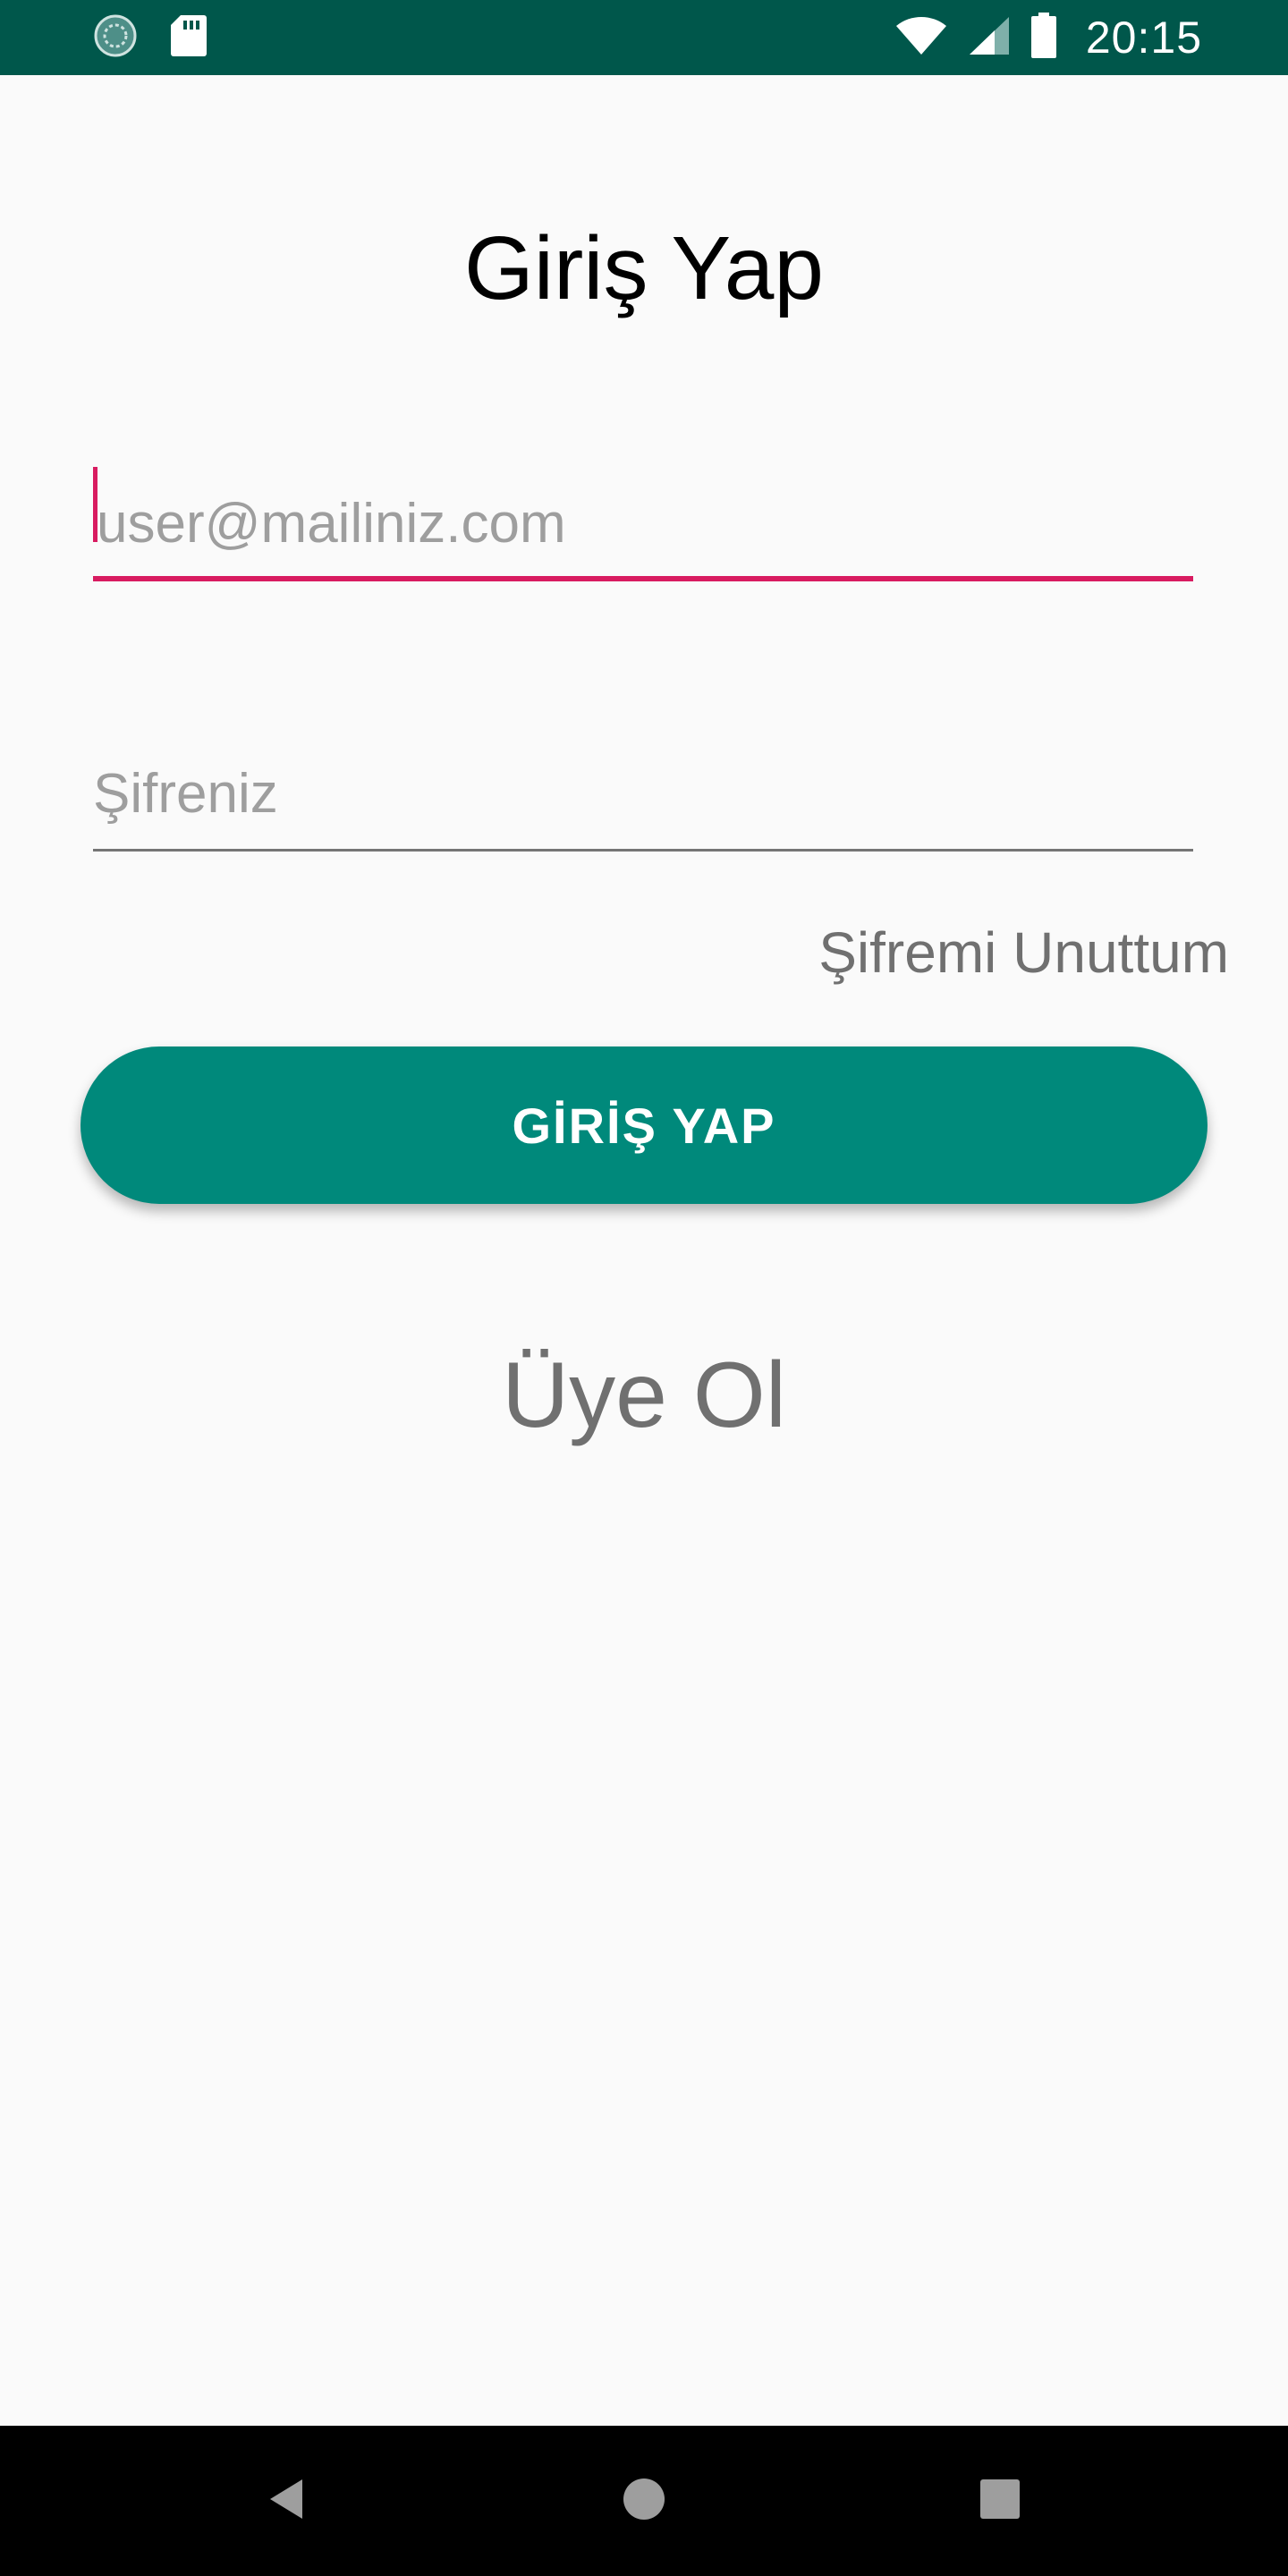 This screenshot has height=2576, width=1288. What do you see at coordinates (1143, 38) in the screenshot?
I see `status-time: 20:15` at bounding box center [1143, 38].